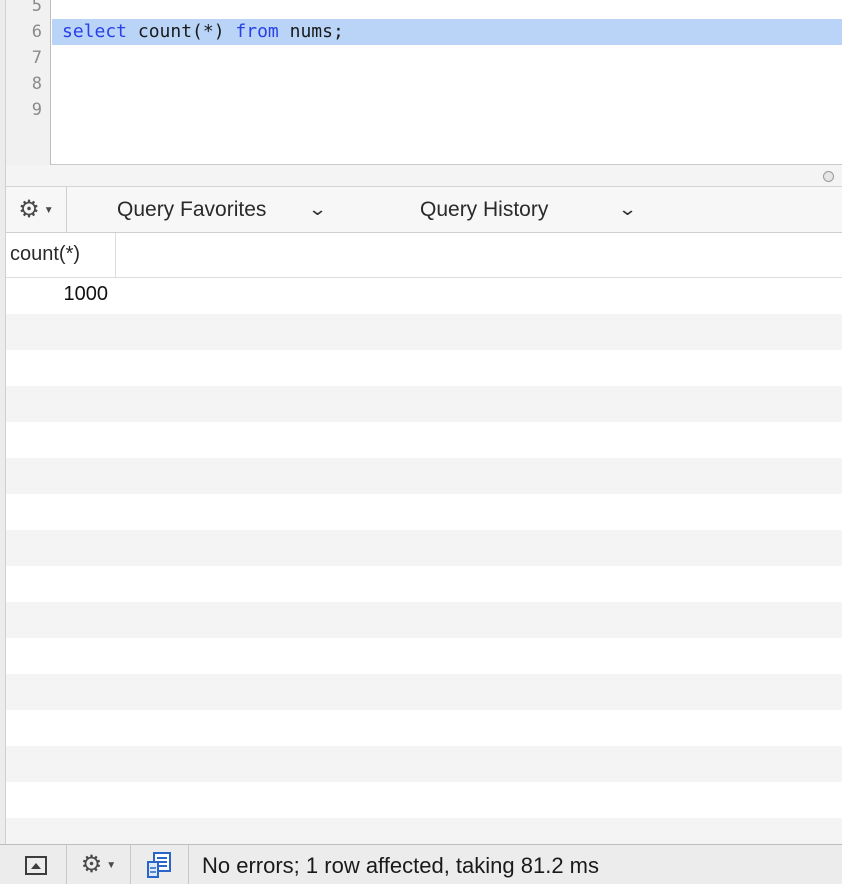  I want to click on sql-keyword: from, so click(257, 31).